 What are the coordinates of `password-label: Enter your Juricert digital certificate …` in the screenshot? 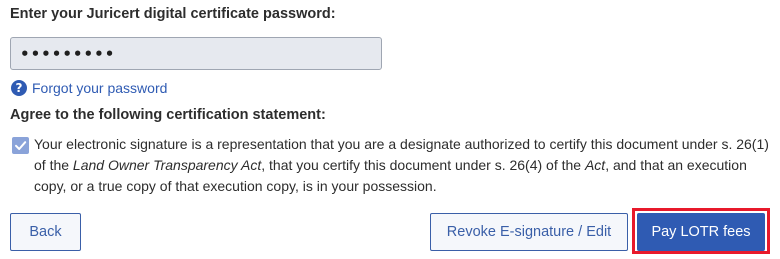 It's located at (173, 14).